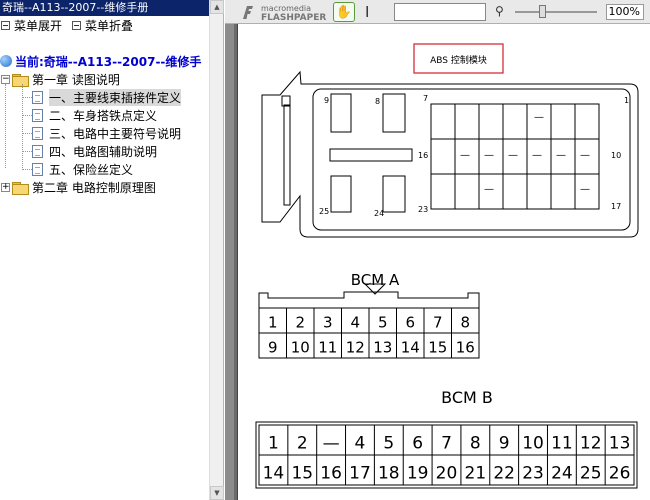  Describe the element at coordinates (217, 7) in the screenshot. I see `scroll-up-arrow-icon: ▲` at that location.